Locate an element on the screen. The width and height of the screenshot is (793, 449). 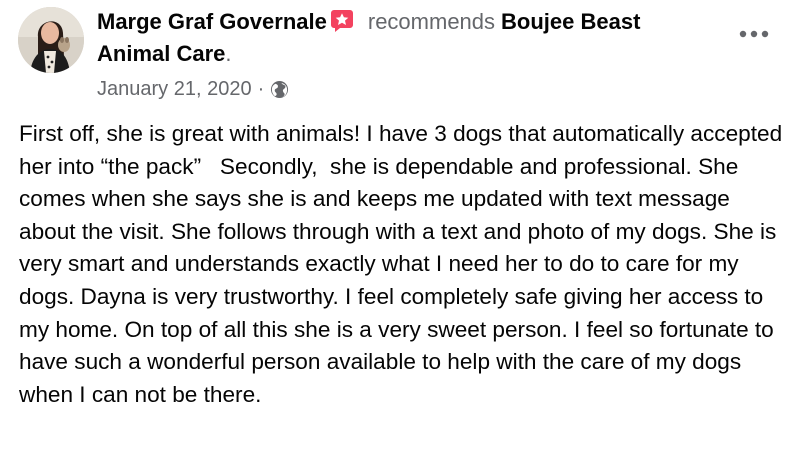
post-date: January 21, 2020 is located at coordinates (174, 89).